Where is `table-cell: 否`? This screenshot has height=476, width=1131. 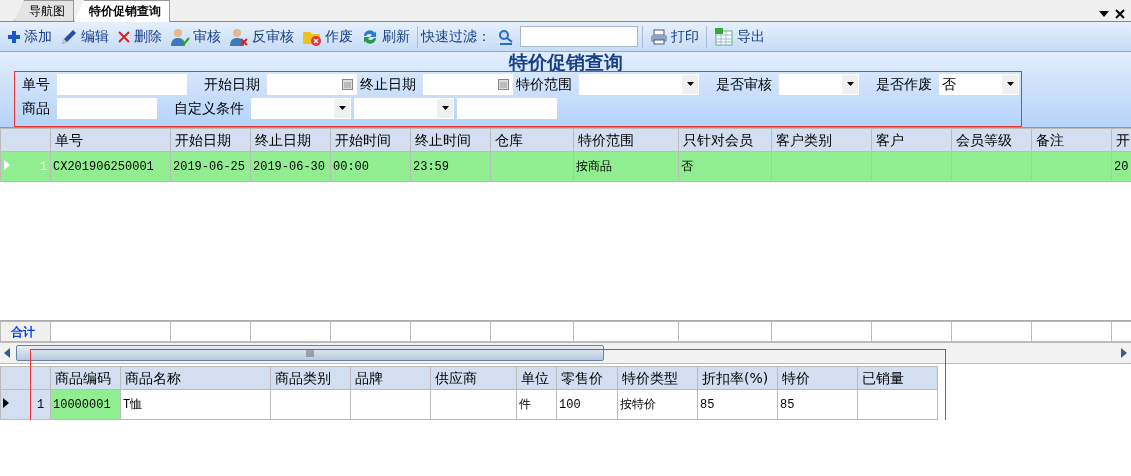 table-cell: 否 is located at coordinates (725, 166).